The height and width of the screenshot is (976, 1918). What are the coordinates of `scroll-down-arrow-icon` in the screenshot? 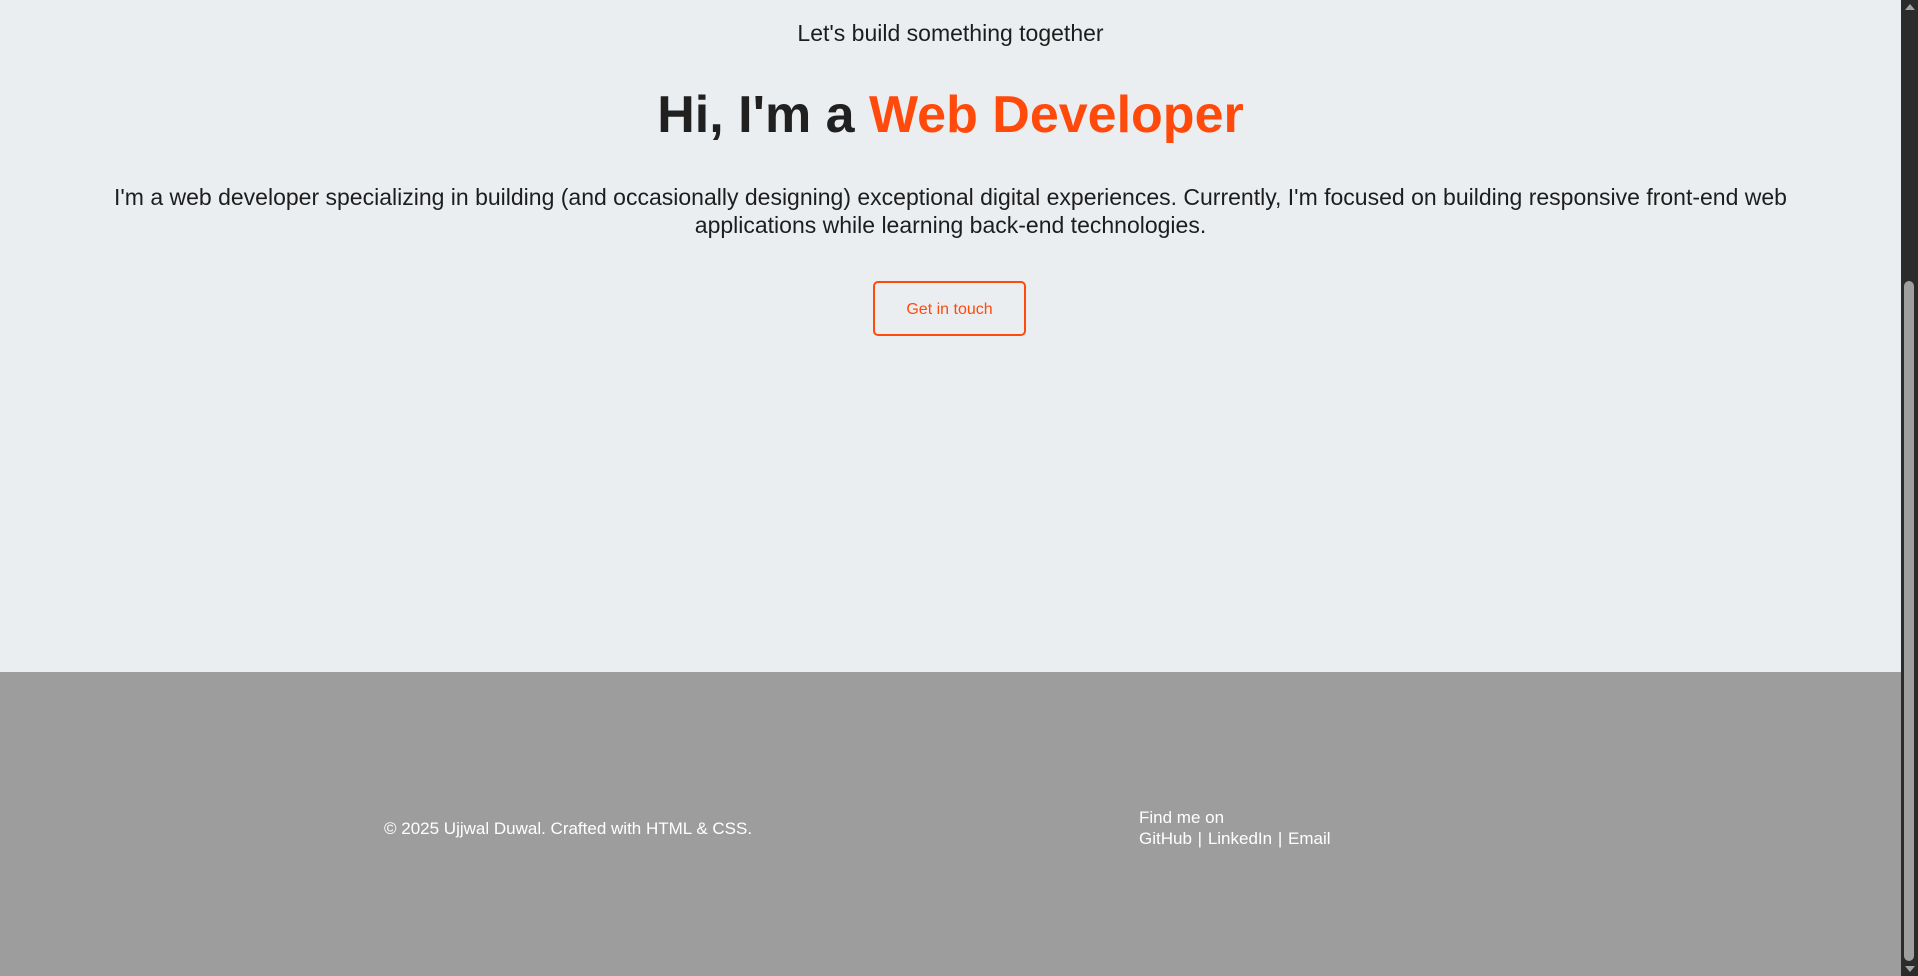 It's located at (1910, 969).